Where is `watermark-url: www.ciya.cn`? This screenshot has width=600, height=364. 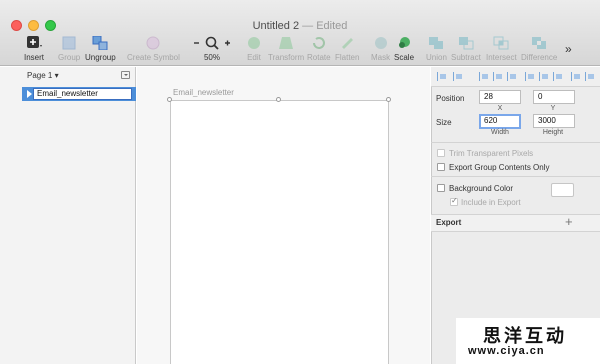 watermark-url: www.ciya.cn is located at coordinates (506, 351).